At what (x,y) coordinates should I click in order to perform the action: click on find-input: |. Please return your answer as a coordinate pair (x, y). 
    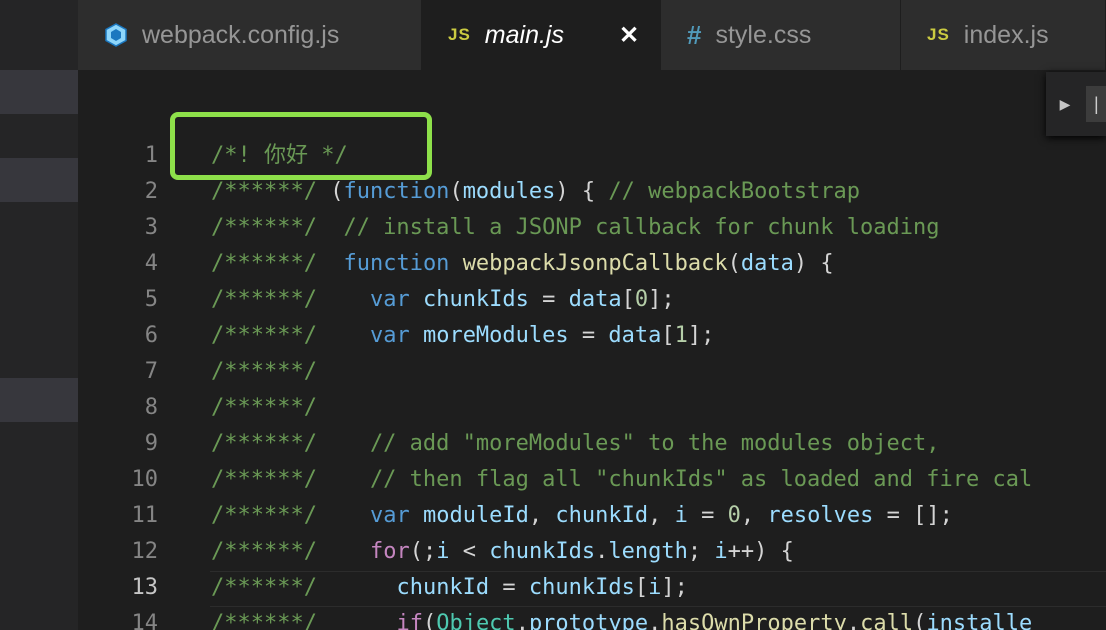
    Looking at the image, I should click on (1096, 104).